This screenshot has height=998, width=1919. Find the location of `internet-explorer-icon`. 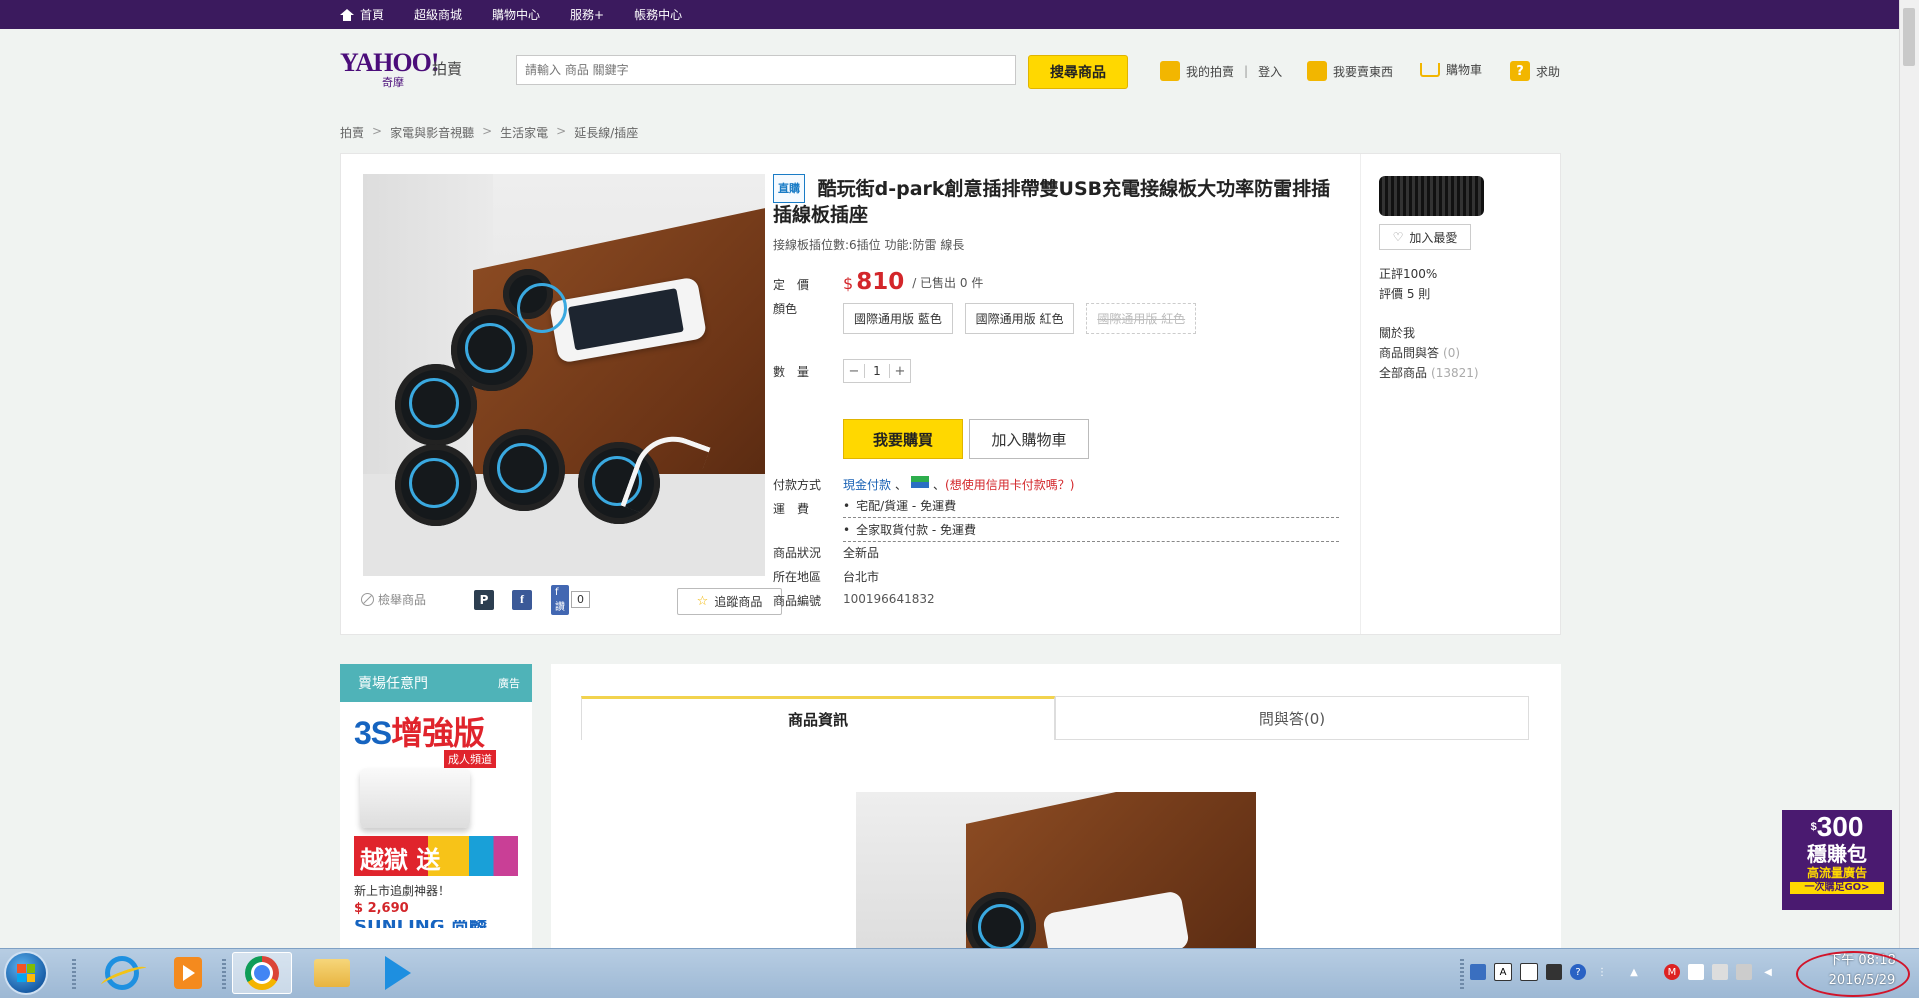

internet-explorer-icon is located at coordinates (122, 973).